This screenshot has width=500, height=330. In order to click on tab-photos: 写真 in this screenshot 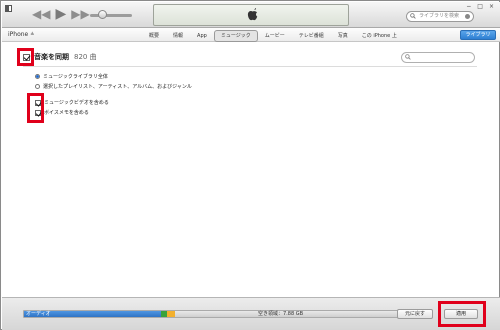, I will do `click(343, 36)`.